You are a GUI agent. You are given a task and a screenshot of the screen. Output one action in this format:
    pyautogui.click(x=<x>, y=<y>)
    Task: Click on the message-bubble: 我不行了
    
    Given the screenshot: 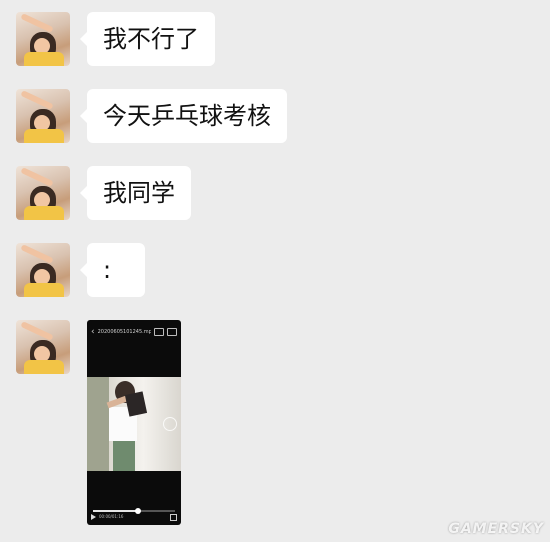 What is the action you would take?
    pyautogui.click(x=147, y=39)
    